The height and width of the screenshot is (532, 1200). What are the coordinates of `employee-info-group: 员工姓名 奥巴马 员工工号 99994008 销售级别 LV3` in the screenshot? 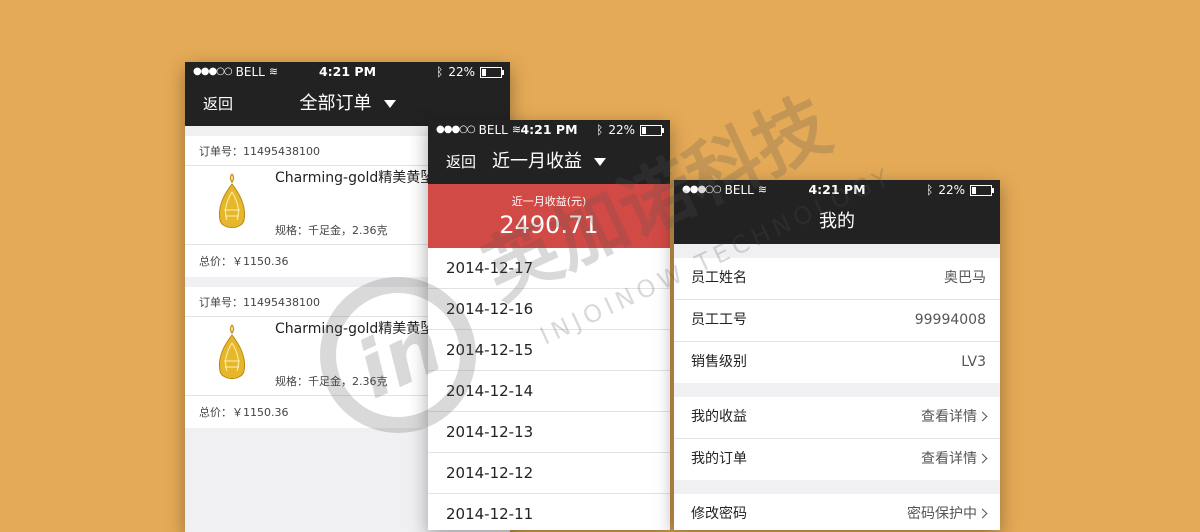 It's located at (837, 320).